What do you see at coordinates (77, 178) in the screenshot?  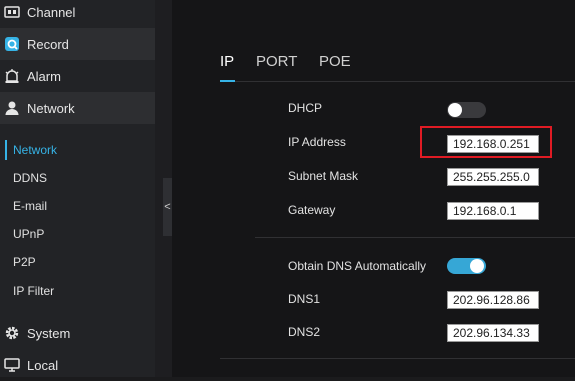 I see `submenu-item-ddns: DDNS` at bounding box center [77, 178].